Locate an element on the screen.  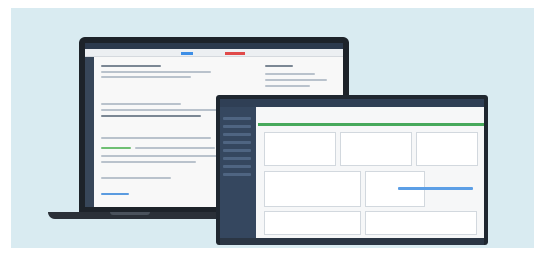
laptop-notch is located at coordinates (130, 213).